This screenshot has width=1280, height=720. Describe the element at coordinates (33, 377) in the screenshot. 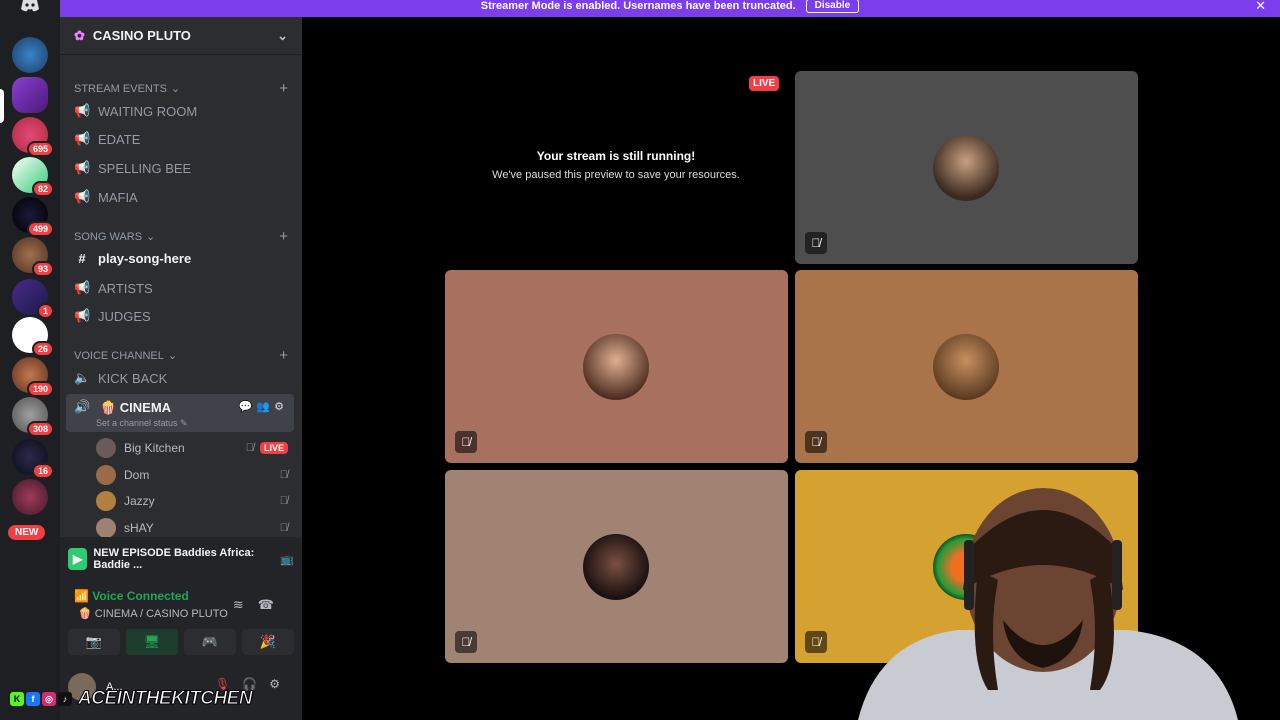

I see `server-icon: 190` at that location.